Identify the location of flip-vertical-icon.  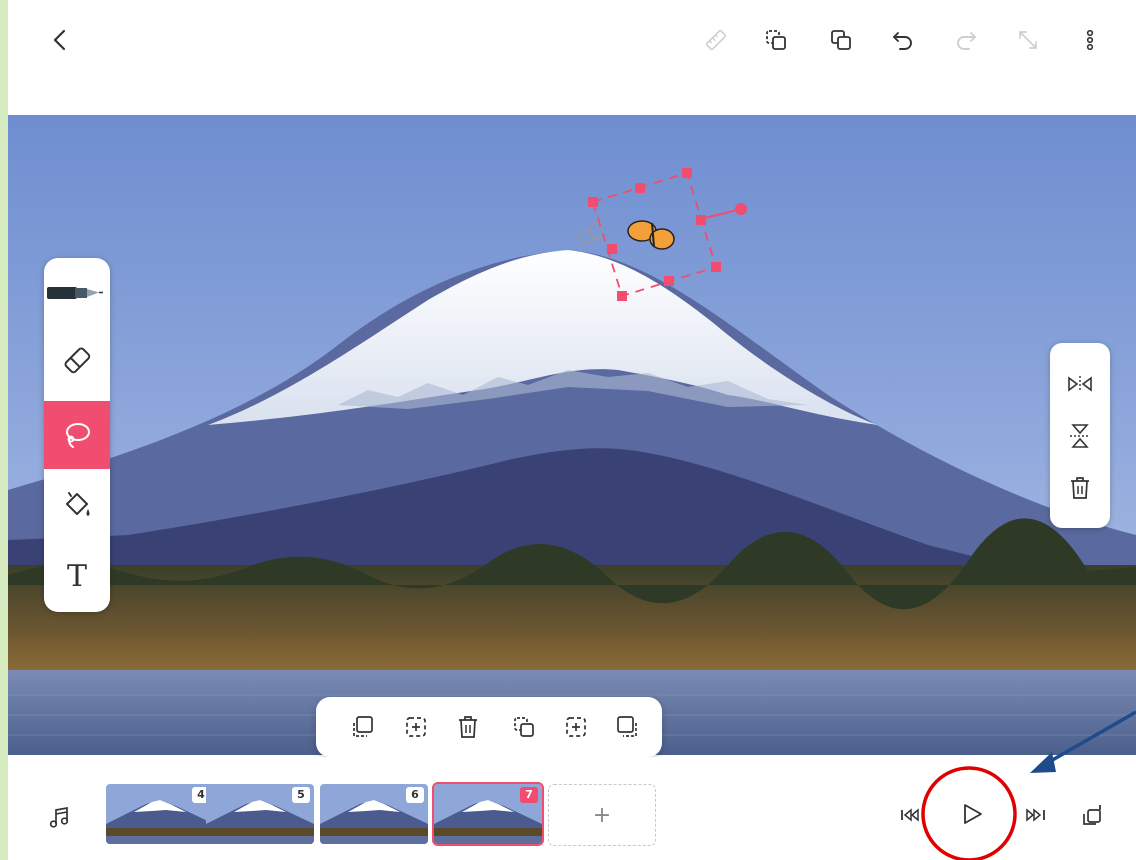
(1080, 436).